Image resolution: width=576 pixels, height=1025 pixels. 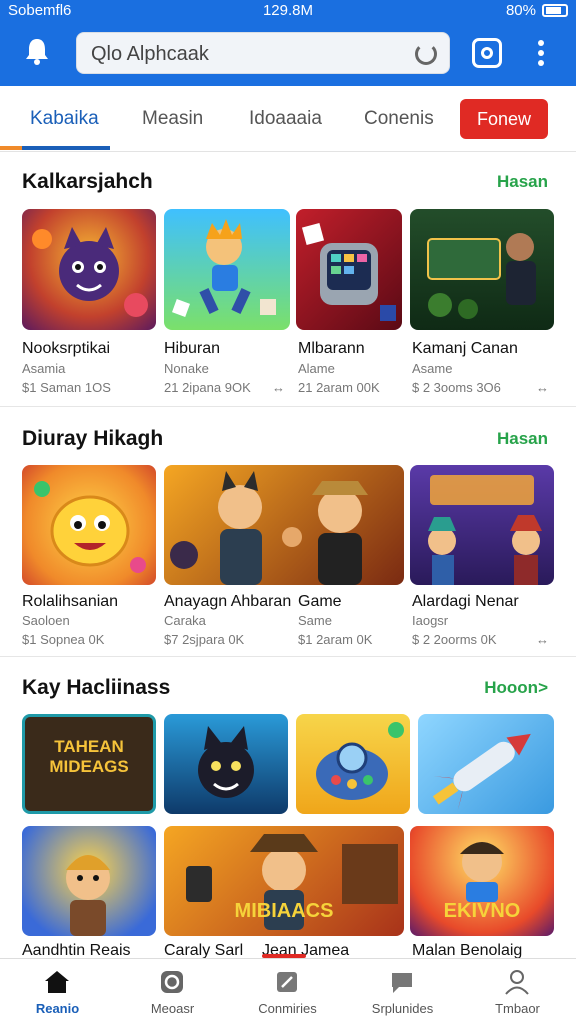 I want to click on card-subtitle: Nonake, so click(x=186, y=368).